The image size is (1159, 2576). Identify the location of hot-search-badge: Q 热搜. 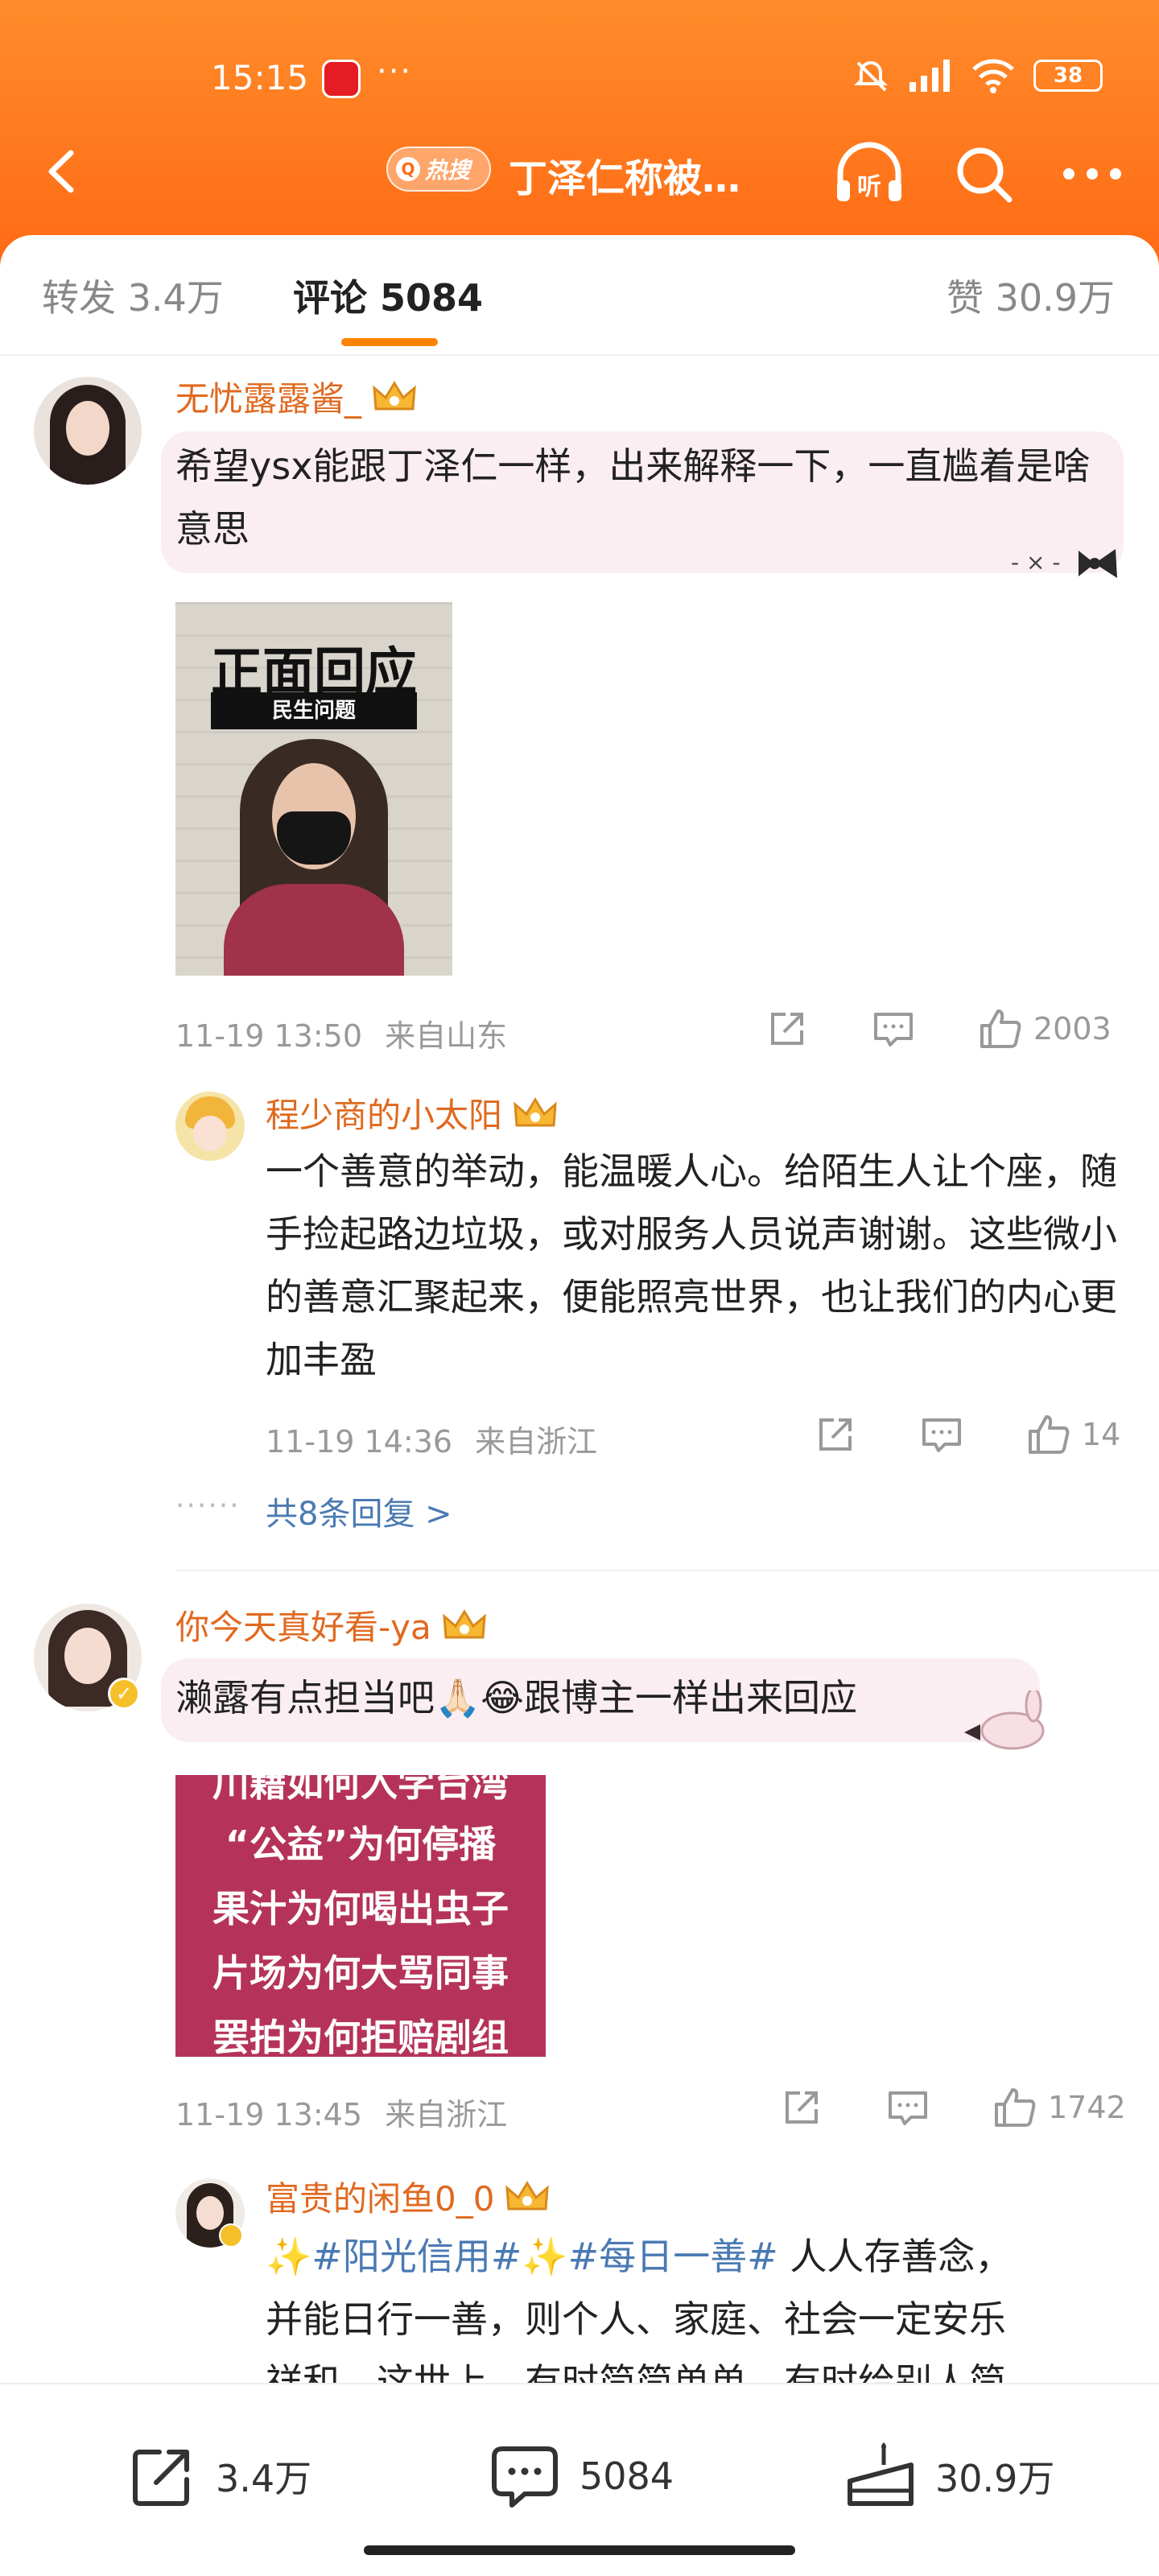
(439, 169).